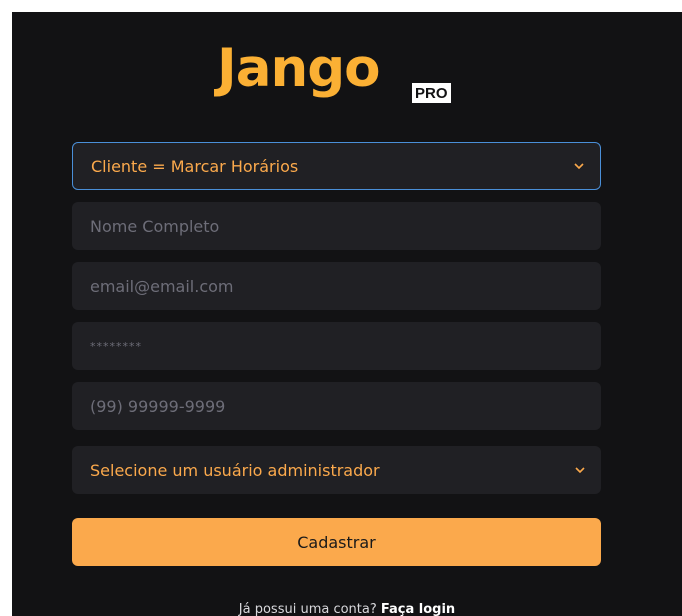  I want to click on login-link: Faça login, so click(418, 609).